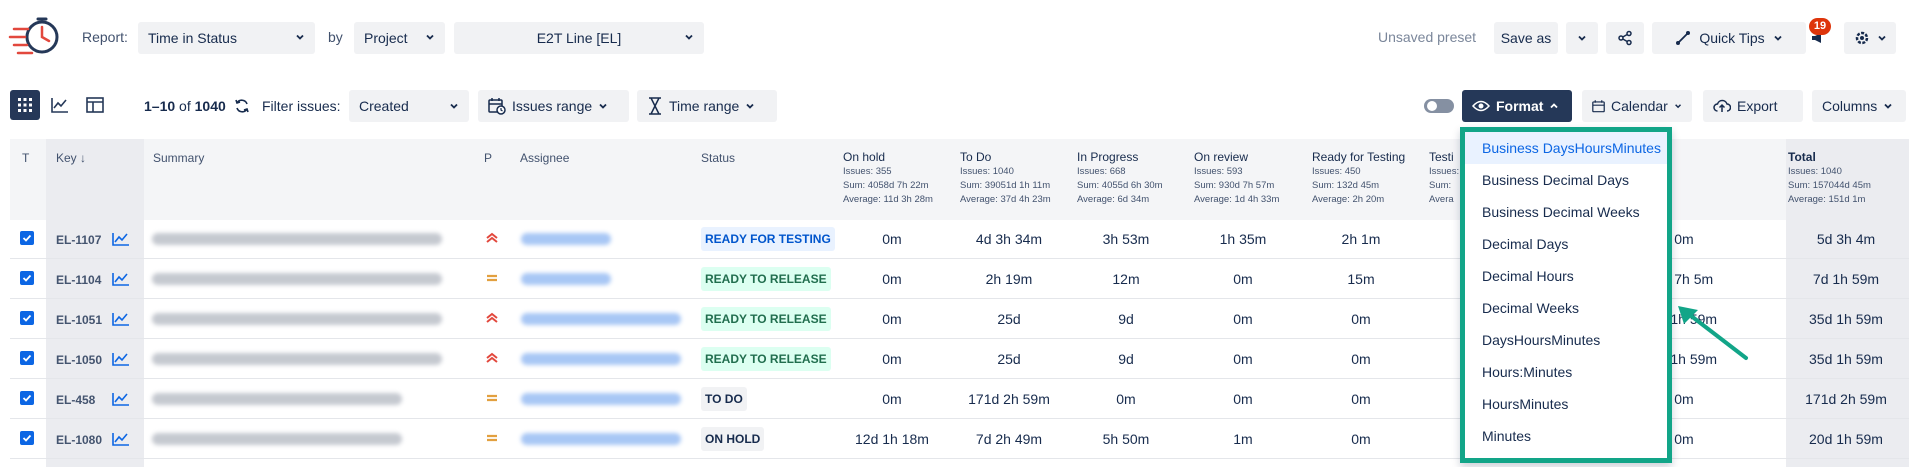  I want to click on col-header-key: Key ↓, so click(71, 158).